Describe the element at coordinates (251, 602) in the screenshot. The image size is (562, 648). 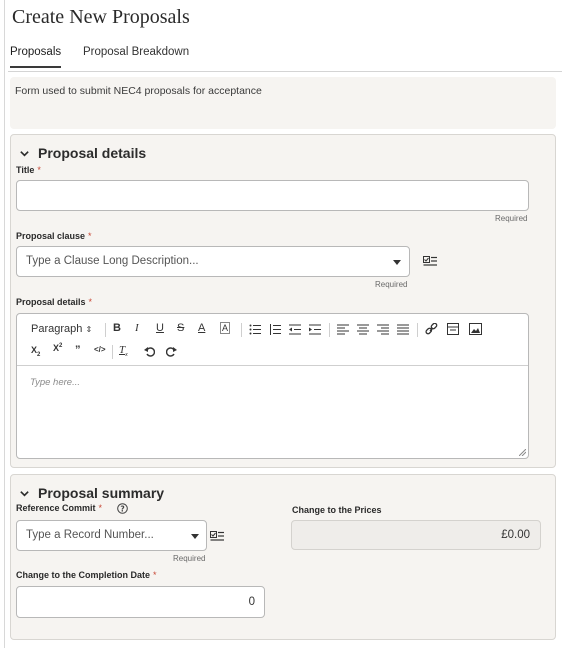
I see `change-to-completion-date-value: 0` at that location.